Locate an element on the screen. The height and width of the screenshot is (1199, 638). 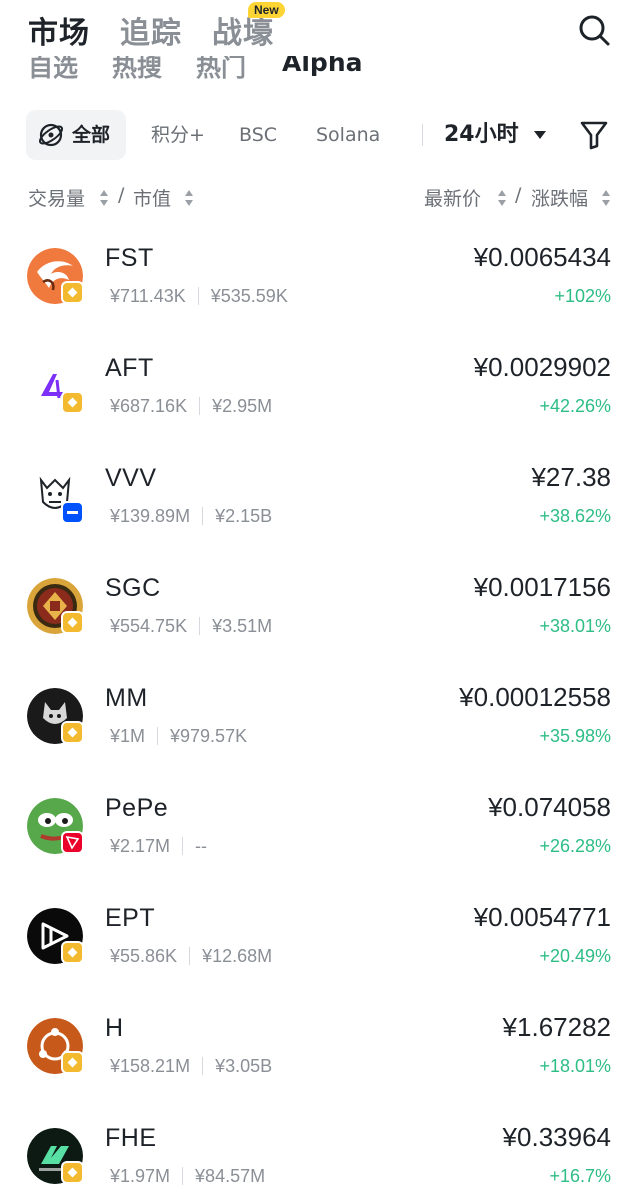
subtab-popular: 热门 is located at coordinates (221, 70).